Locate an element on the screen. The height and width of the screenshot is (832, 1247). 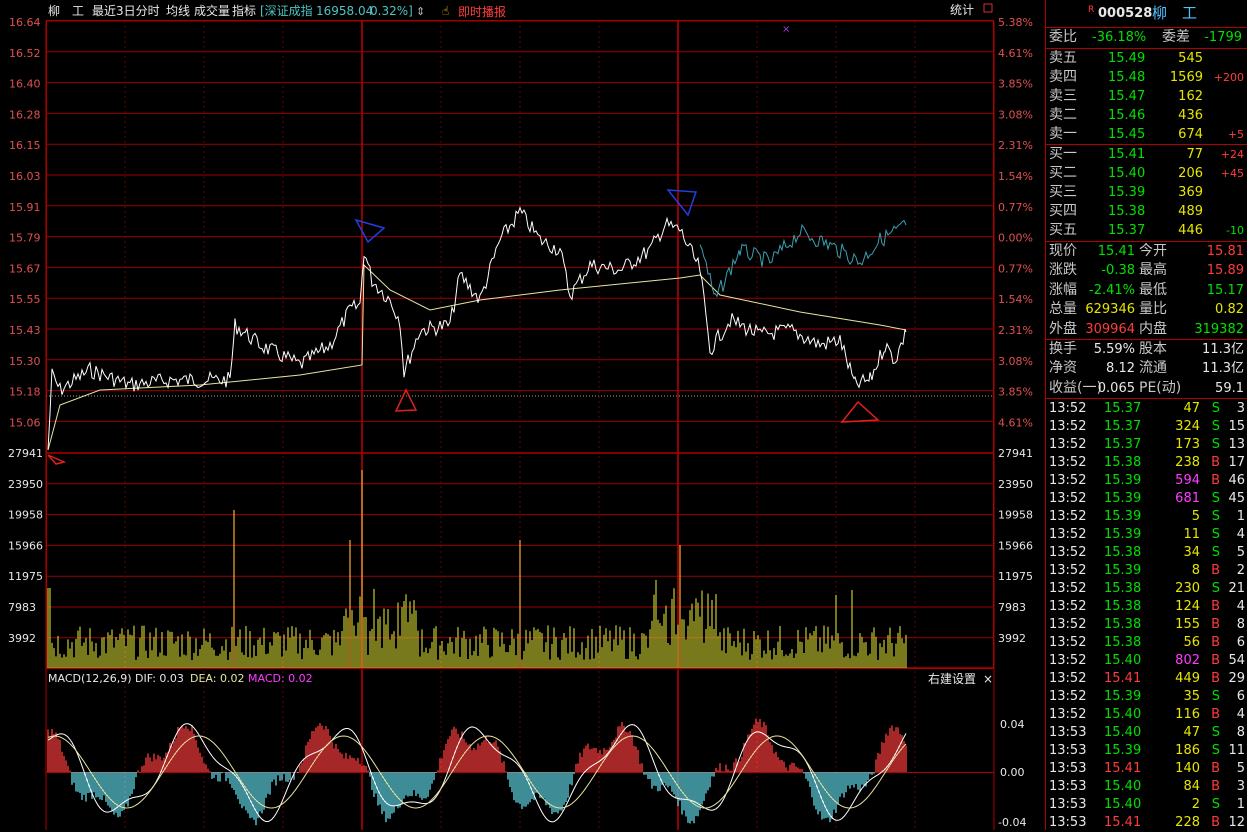
live-broadcast-link: 即时播报 is located at coordinates (482, 11).